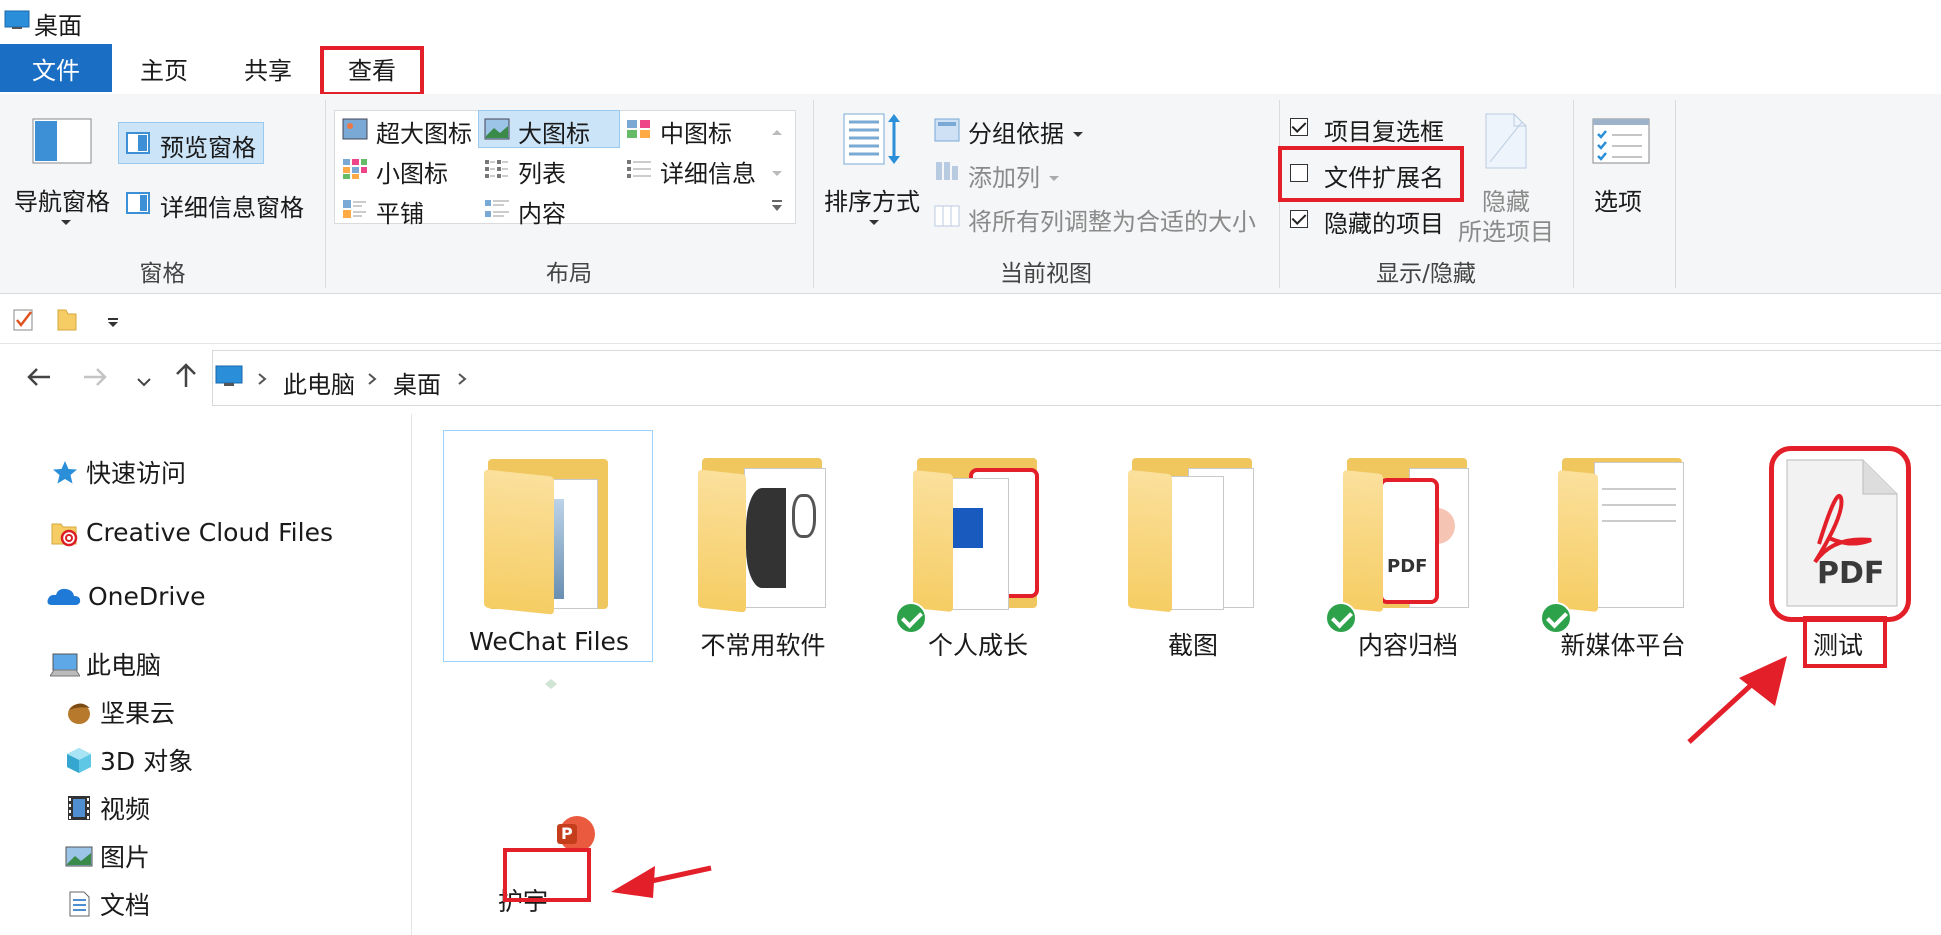  I want to click on layout-medium: 中图标, so click(696, 131).